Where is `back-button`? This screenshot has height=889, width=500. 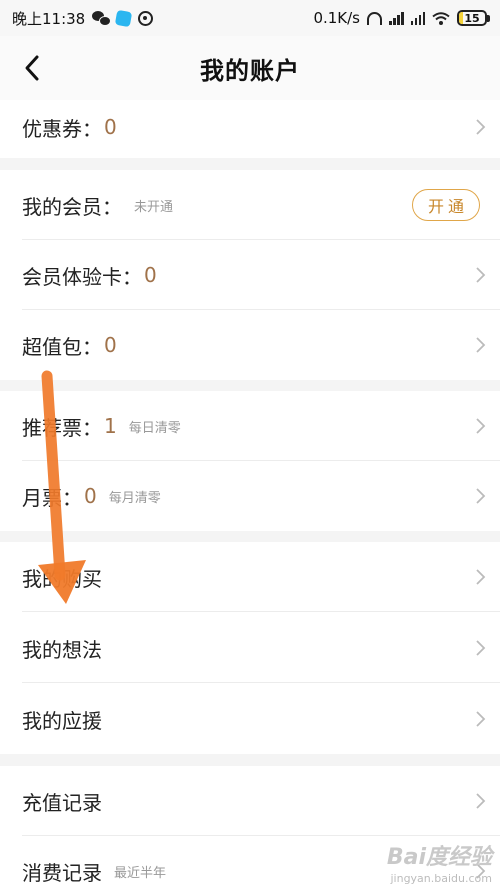
back-button is located at coordinates (32, 68).